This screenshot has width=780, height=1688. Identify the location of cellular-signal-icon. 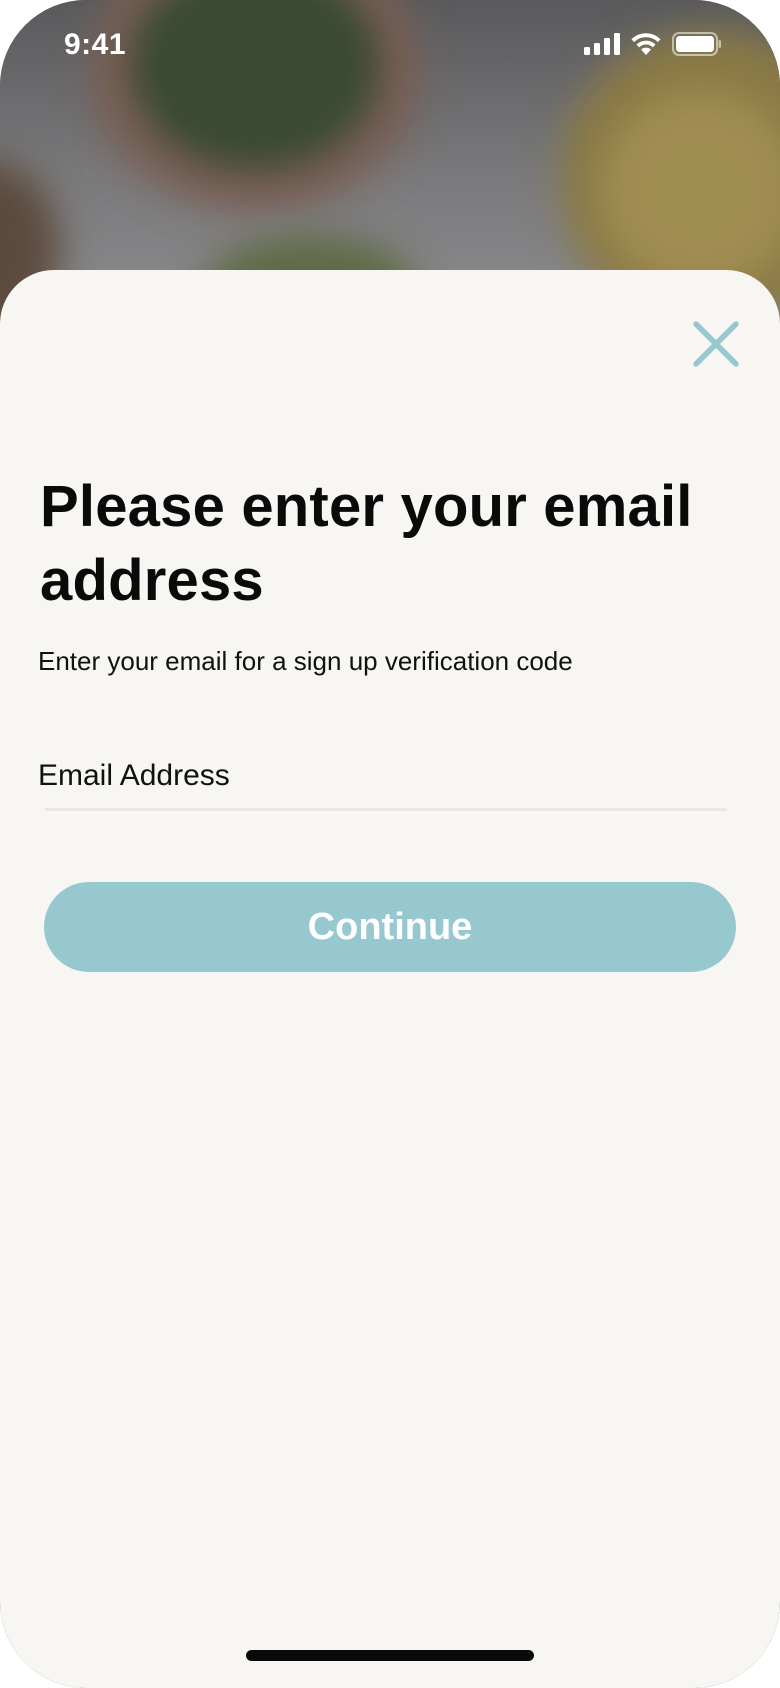
(602, 46).